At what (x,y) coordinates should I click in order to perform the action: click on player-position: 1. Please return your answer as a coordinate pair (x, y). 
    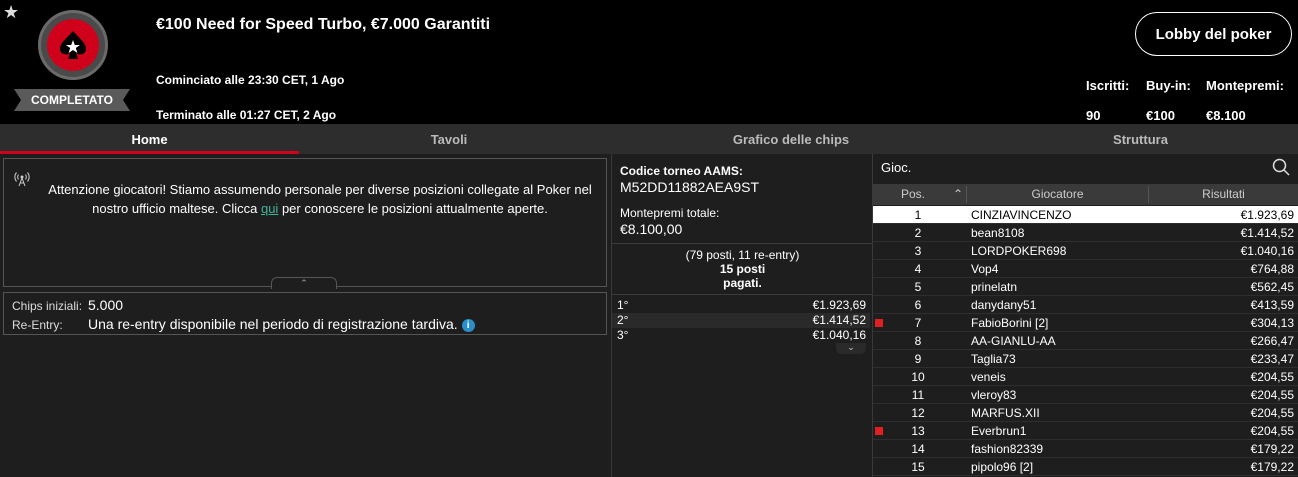
    Looking at the image, I should click on (918, 215).